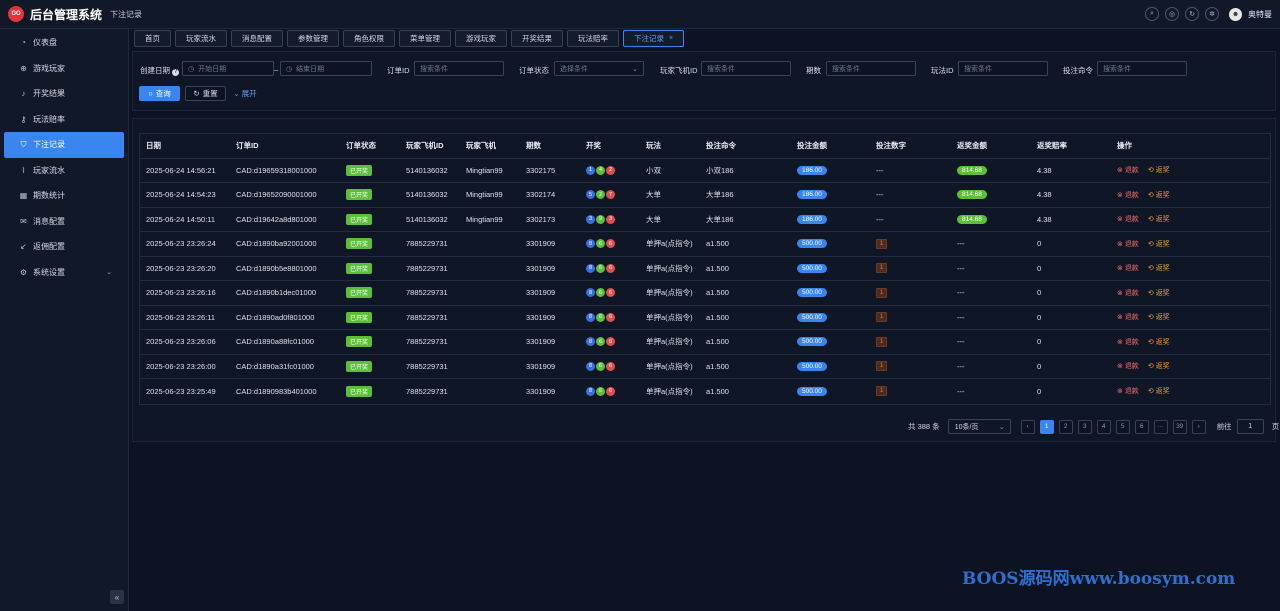 The height and width of the screenshot is (611, 1280). I want to click on page-button: 39, so click(1179, 426).